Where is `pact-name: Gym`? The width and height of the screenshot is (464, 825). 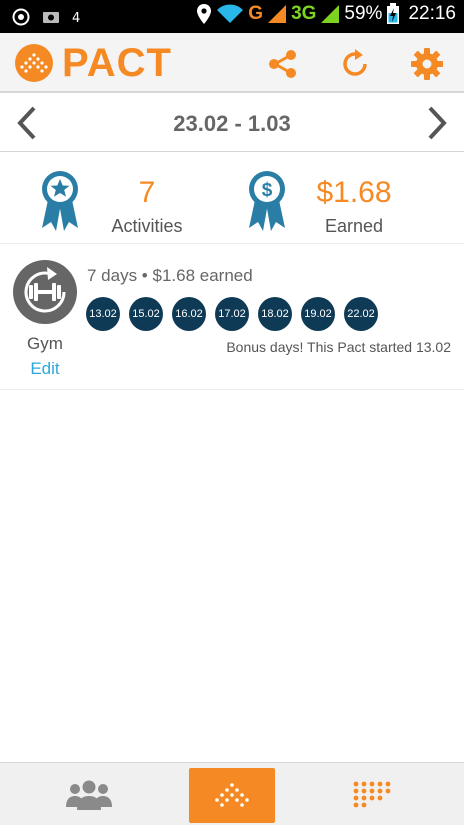 pact-name: Gym is located at coordinates (45, 343).